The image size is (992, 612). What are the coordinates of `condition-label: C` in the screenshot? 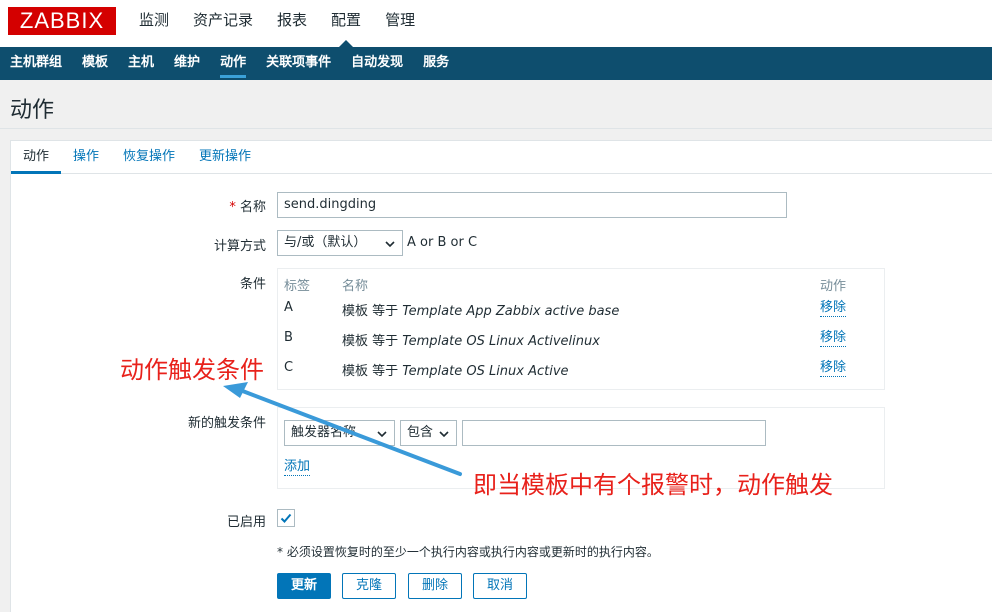 It's located at (289, 367).